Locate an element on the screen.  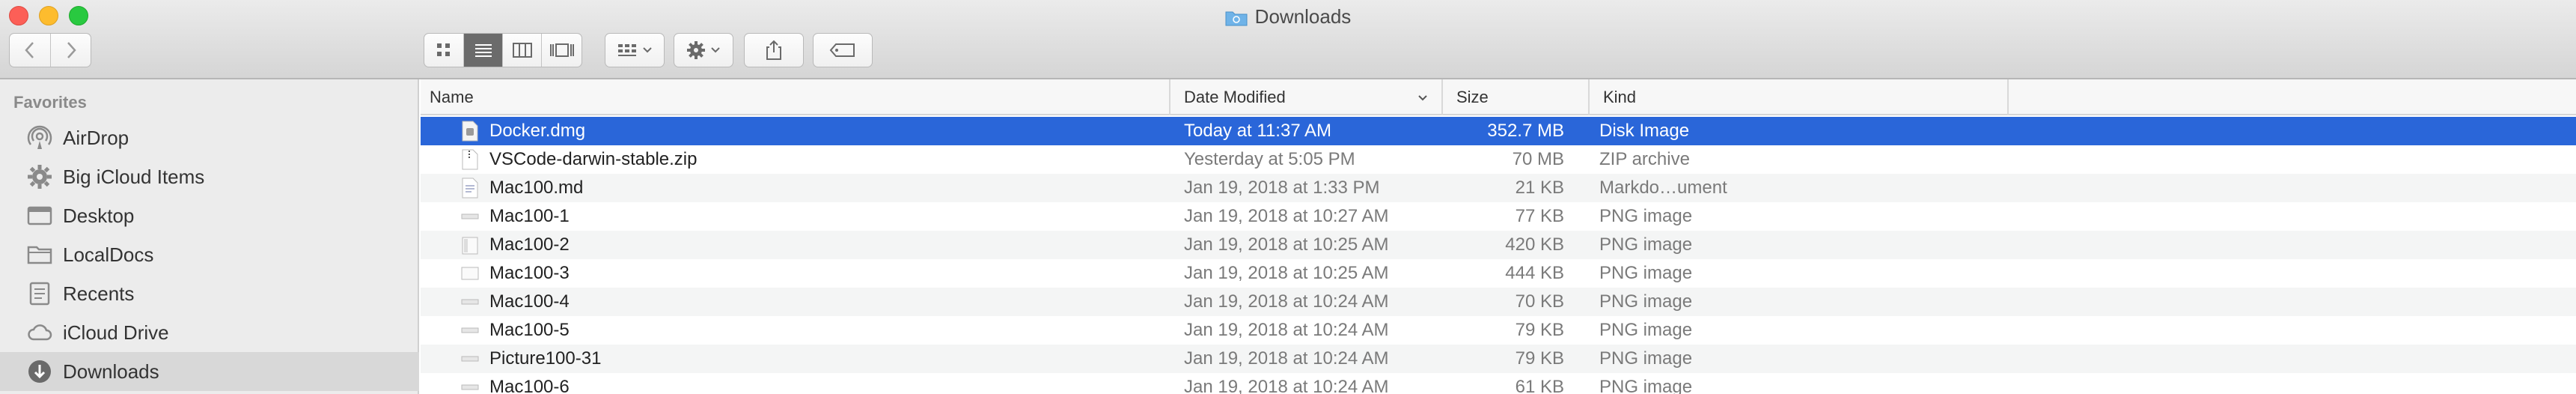
sidebar-heading-favorites: Favorites is located at coordinates (50, 102).